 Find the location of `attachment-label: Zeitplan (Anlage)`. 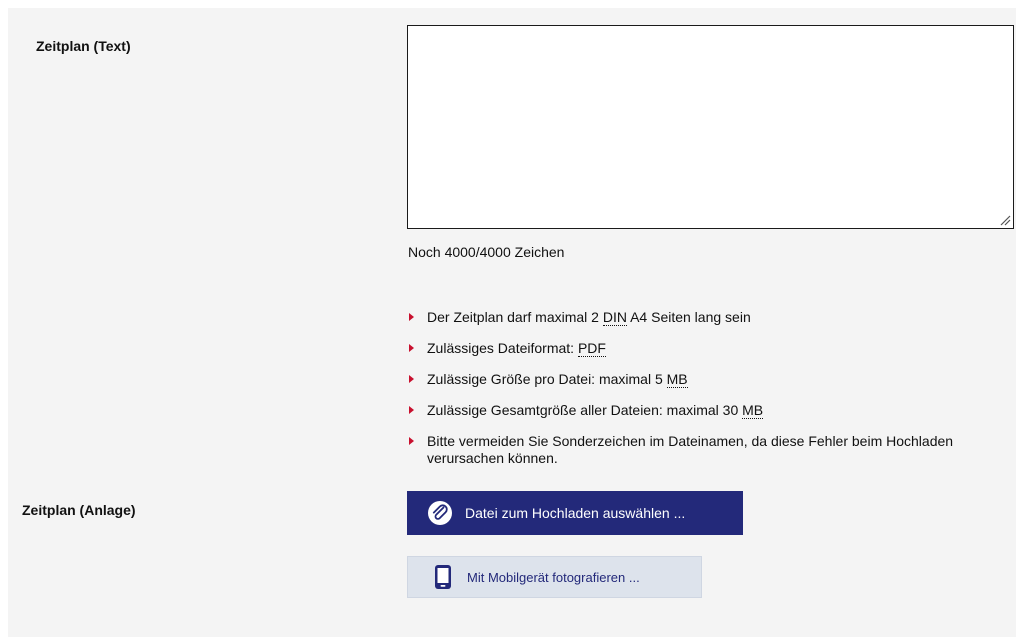

attachment-label: Zeitplan (Anlage) is located at coordinates (79, 510).